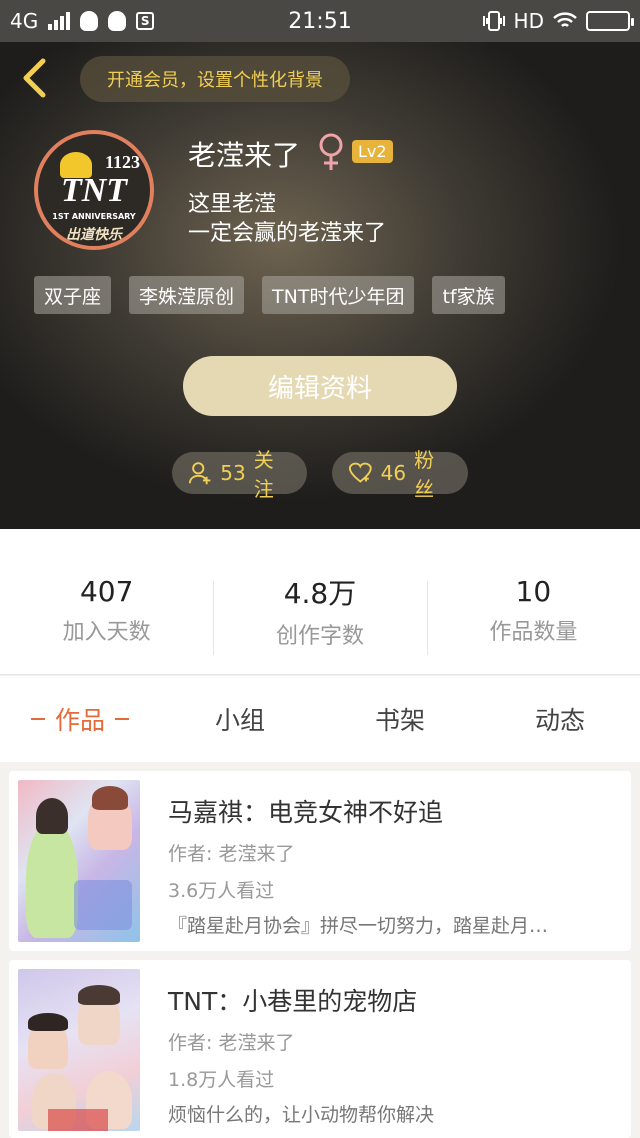 The image size is (640, 1138). I want to click on tab-label: 书架, so click(399, 720).